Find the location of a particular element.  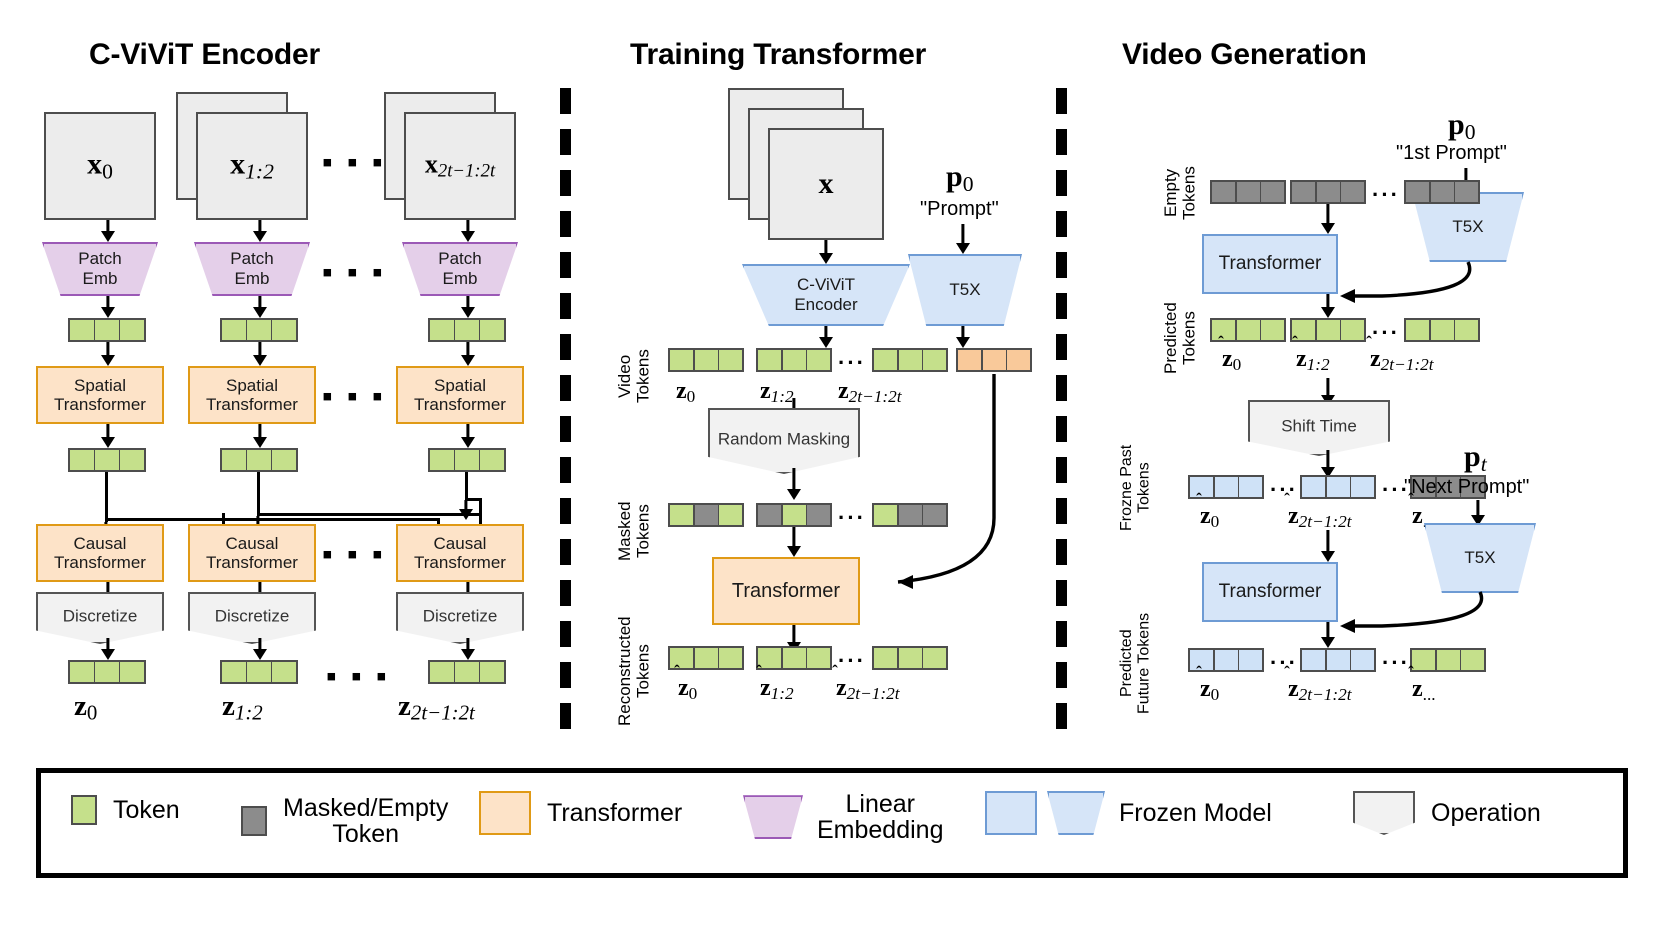

generation-transformer-block-1: Transformer is located at coordinates (1270, 264).